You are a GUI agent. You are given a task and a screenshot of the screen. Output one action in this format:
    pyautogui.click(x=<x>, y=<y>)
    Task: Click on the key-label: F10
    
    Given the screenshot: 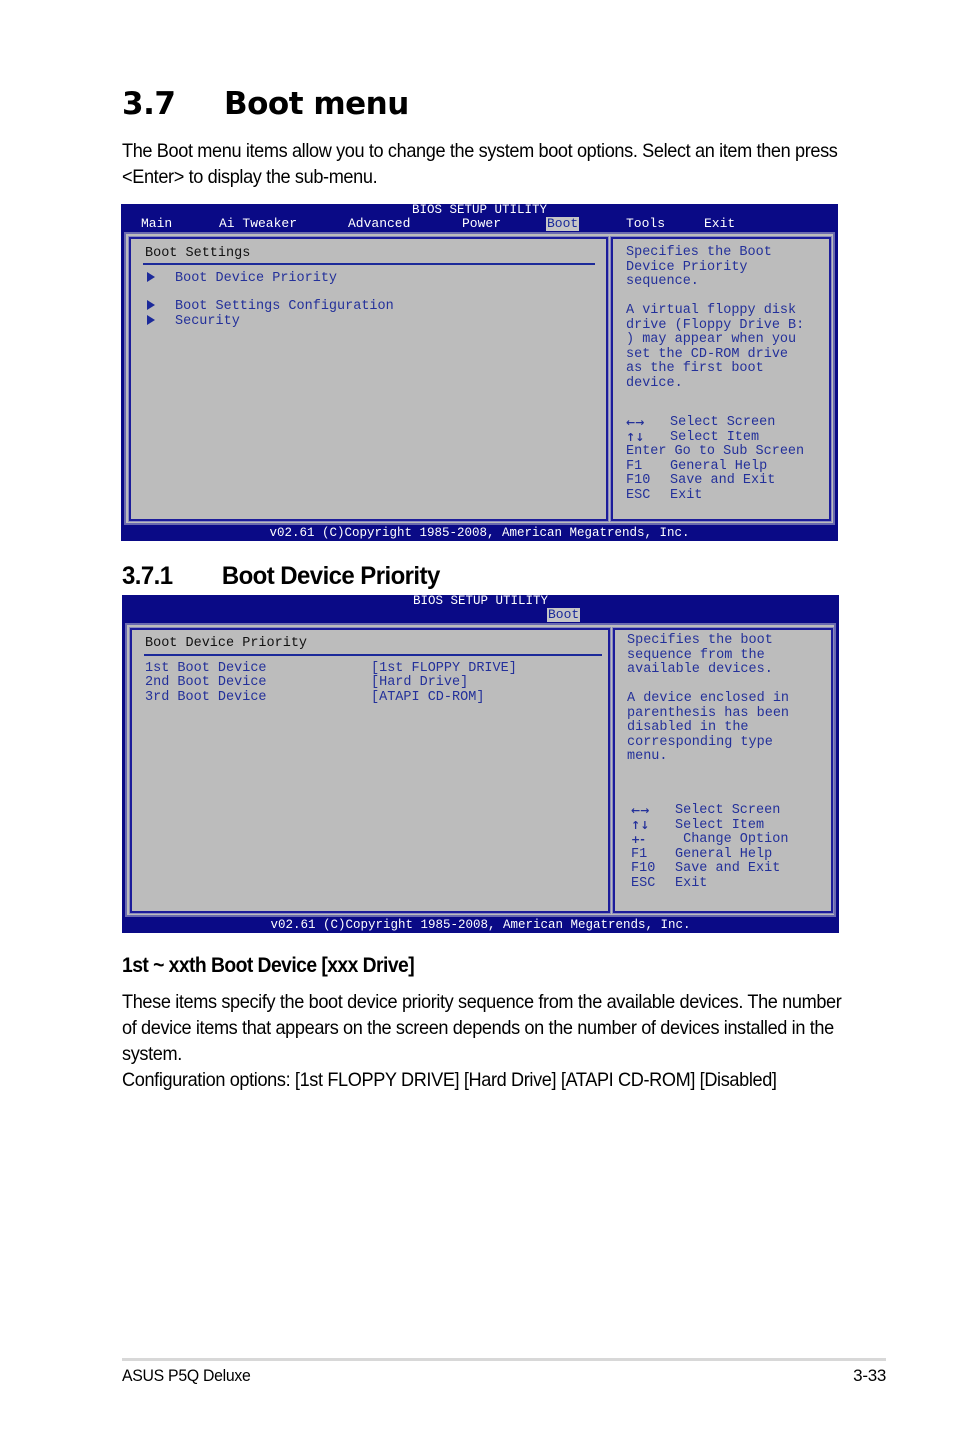 What is the action you would take?
    pyautogui.click(x=643, y=868)
    